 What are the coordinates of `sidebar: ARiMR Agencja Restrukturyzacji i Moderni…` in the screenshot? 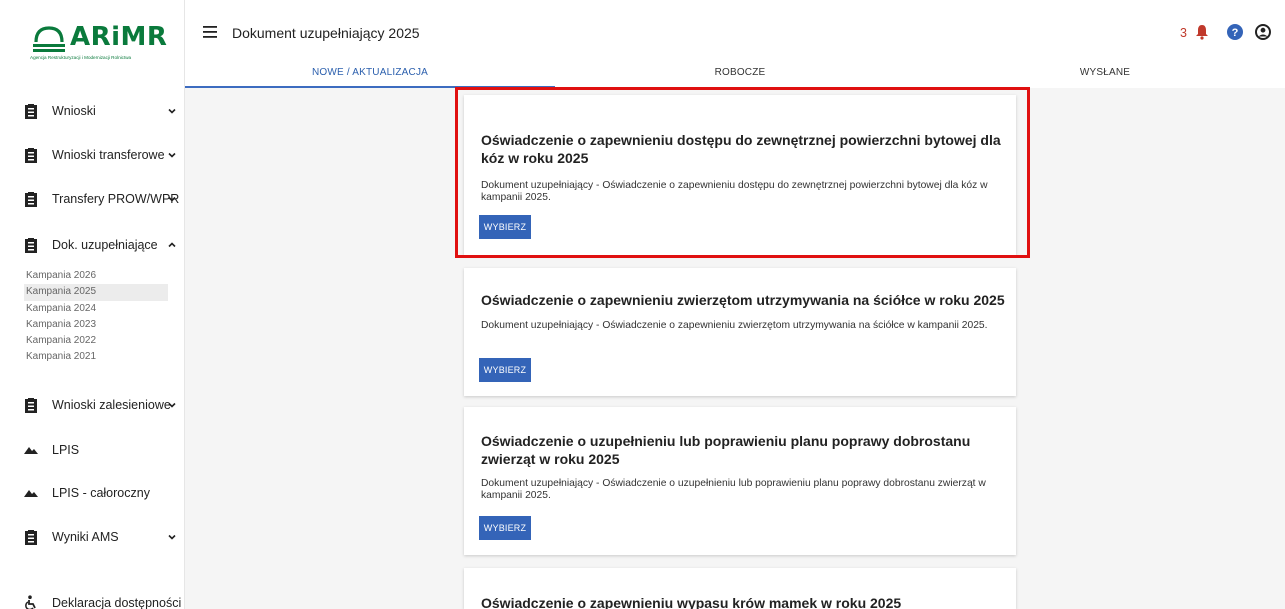 It's located at (92, 304).